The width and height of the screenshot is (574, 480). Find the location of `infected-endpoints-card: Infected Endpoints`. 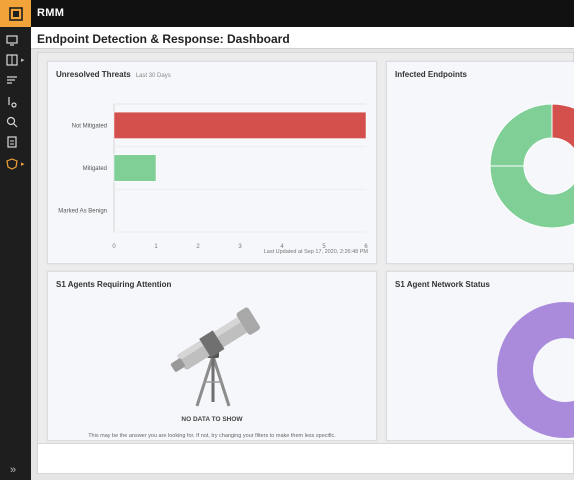

infected-endpoints-card: Infected Endpoints is located at coordinates (480, 162).